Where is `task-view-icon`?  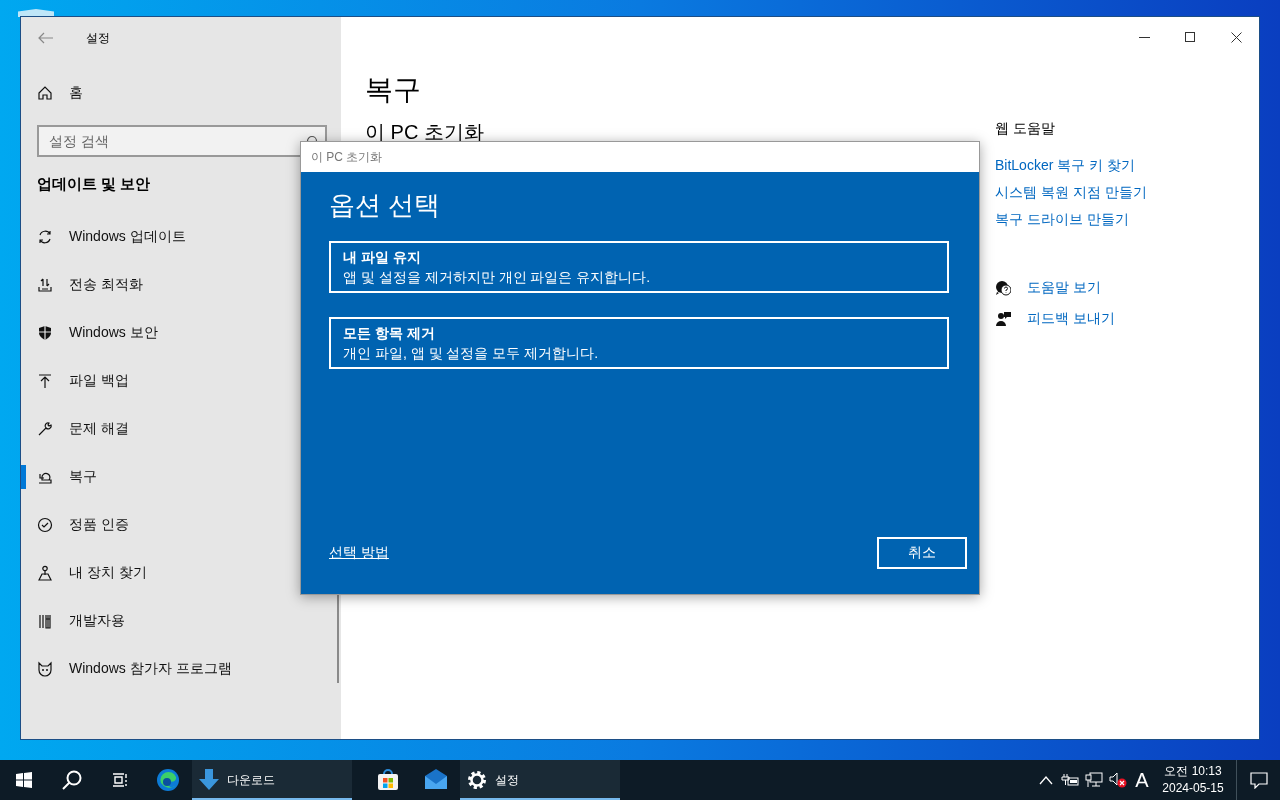
task-view-icon is located at coordinates (120, 780).